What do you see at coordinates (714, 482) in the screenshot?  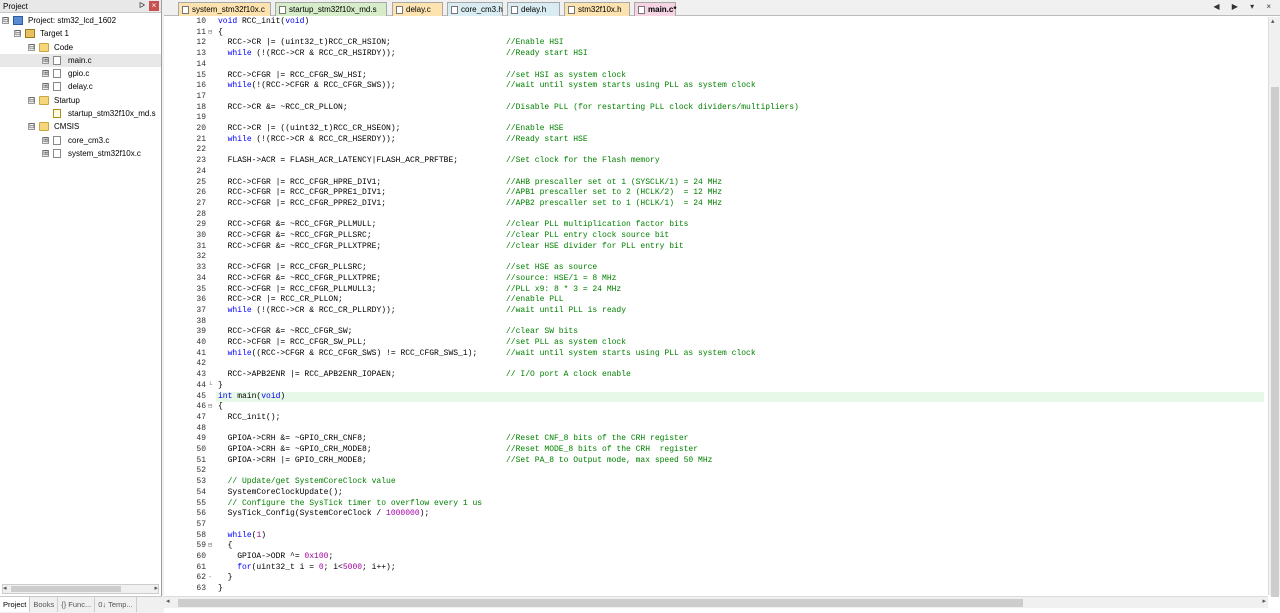 I see `code-line: 53 // Update/get SystemCoreClock value` at bounding box center [714, 482].